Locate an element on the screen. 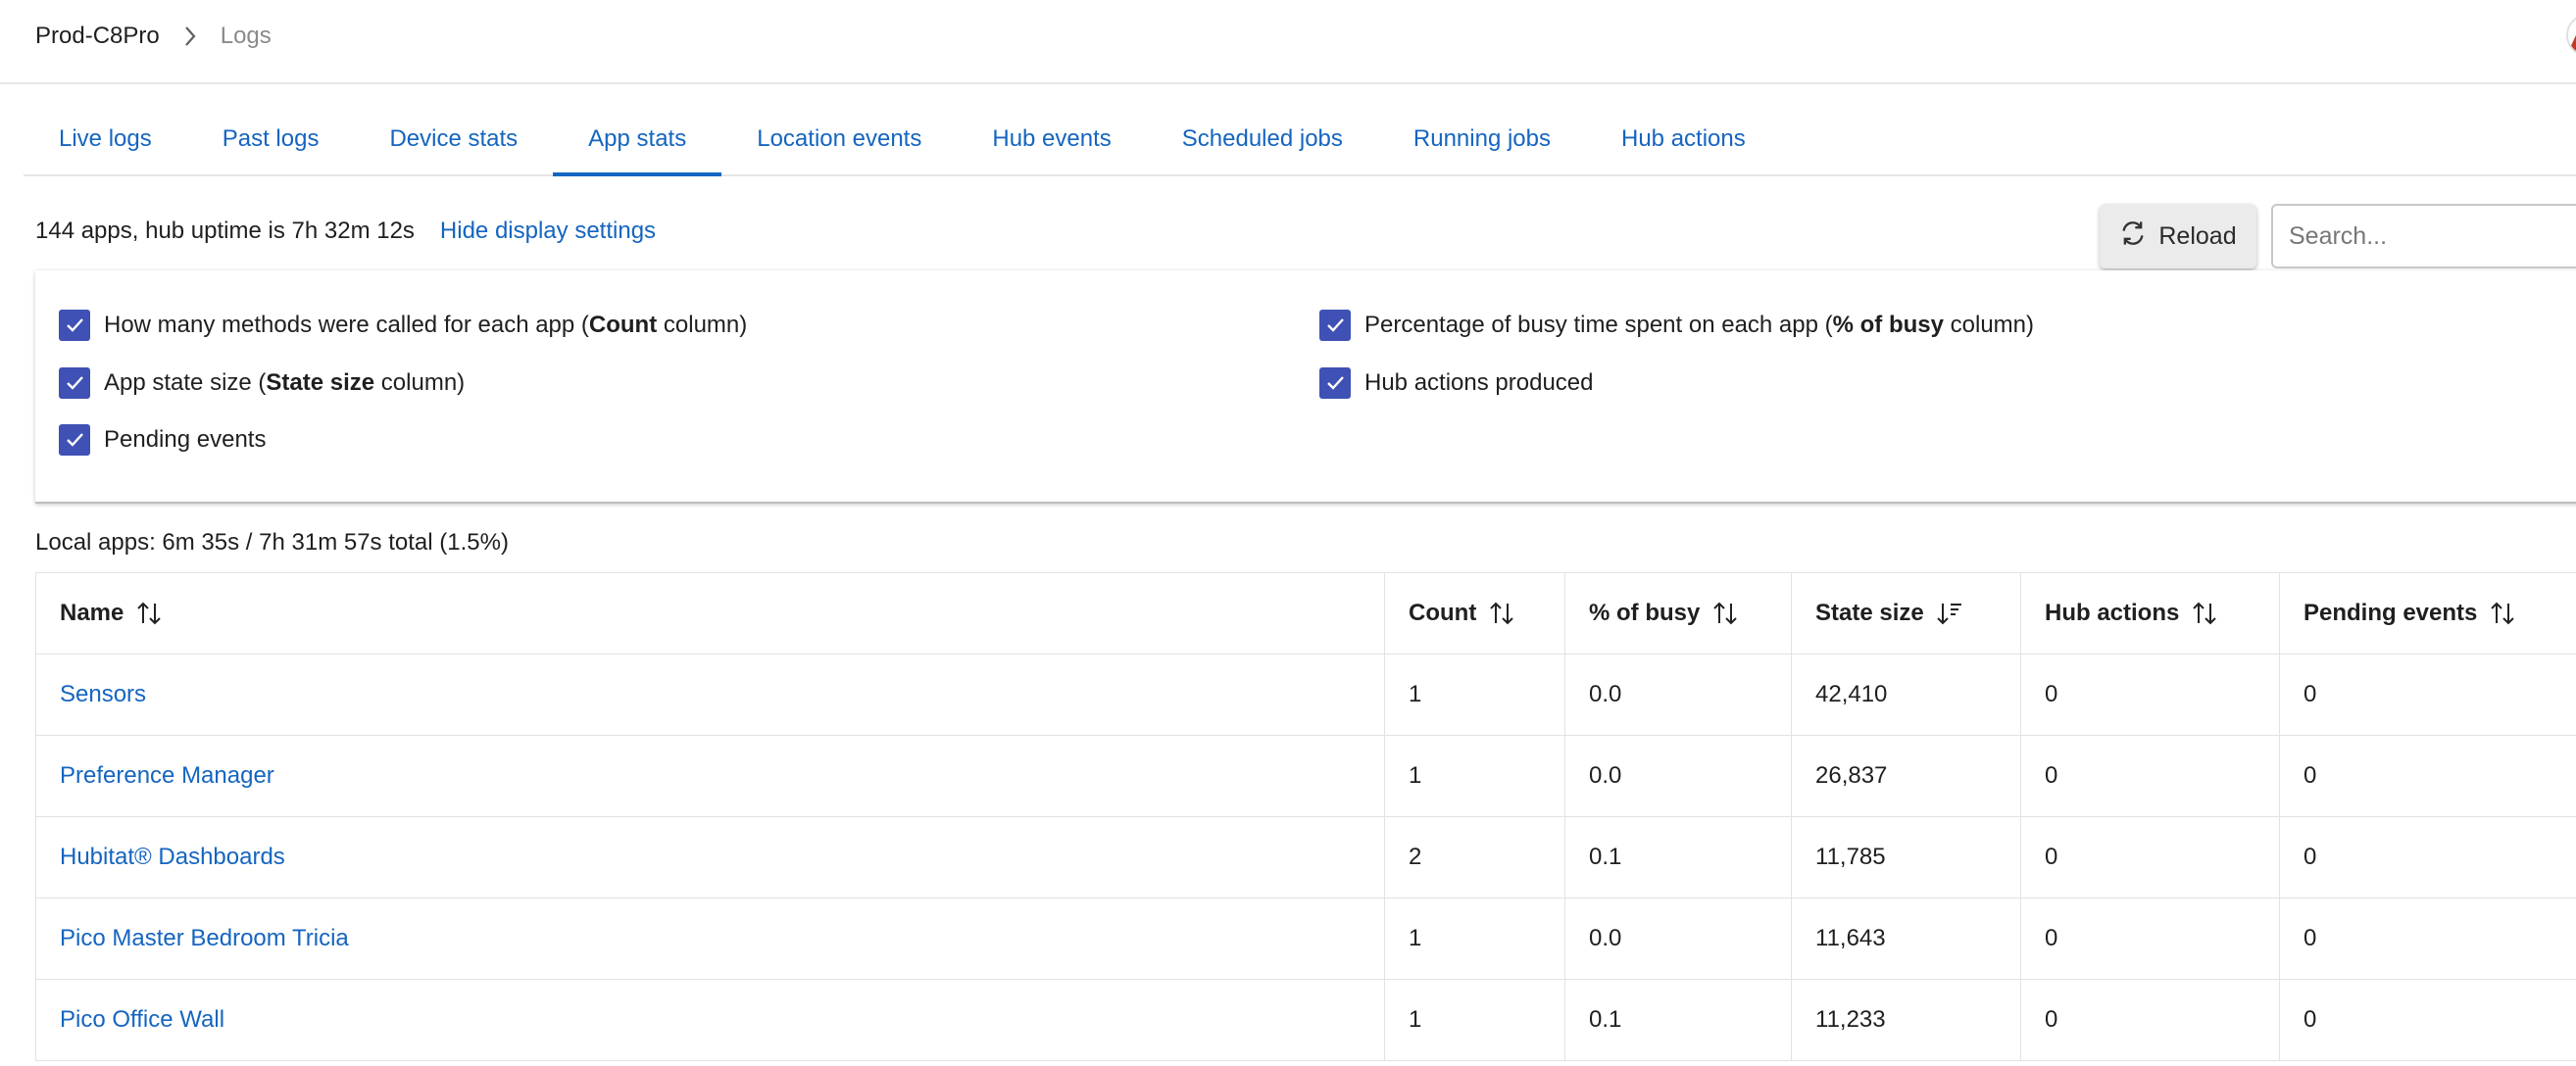 This screenshot has height=1066, width=2576. column-header-hub-actions: Hub actions is located at coordinates (2150, 613).